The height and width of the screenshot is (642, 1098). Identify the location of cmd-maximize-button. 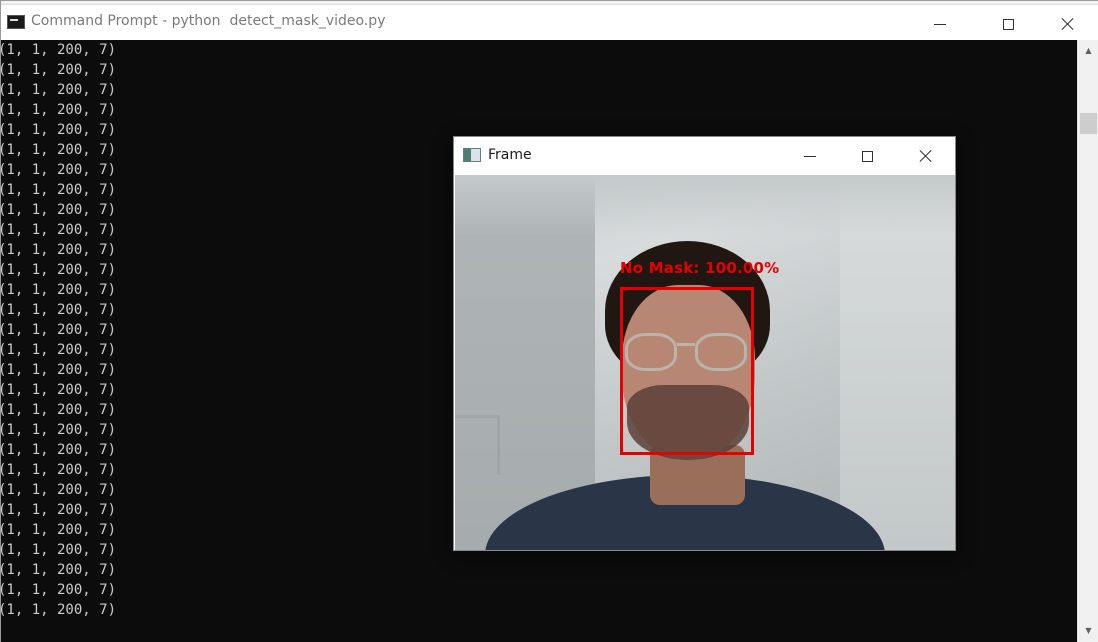
(1008, 24).